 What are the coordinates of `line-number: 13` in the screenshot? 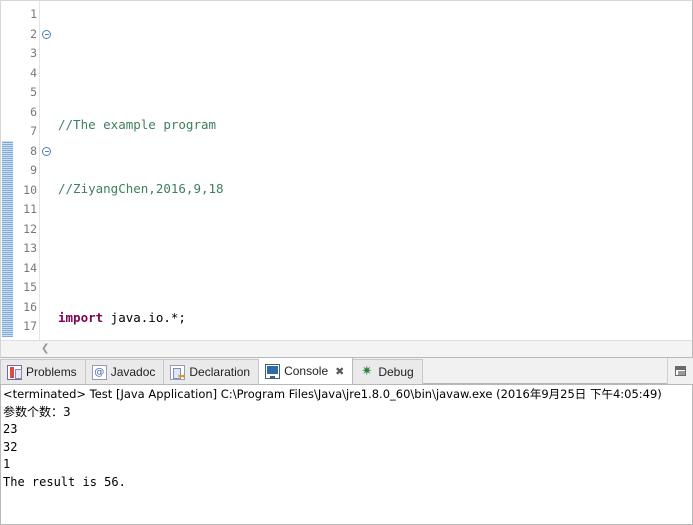 It's located at (30, 248).